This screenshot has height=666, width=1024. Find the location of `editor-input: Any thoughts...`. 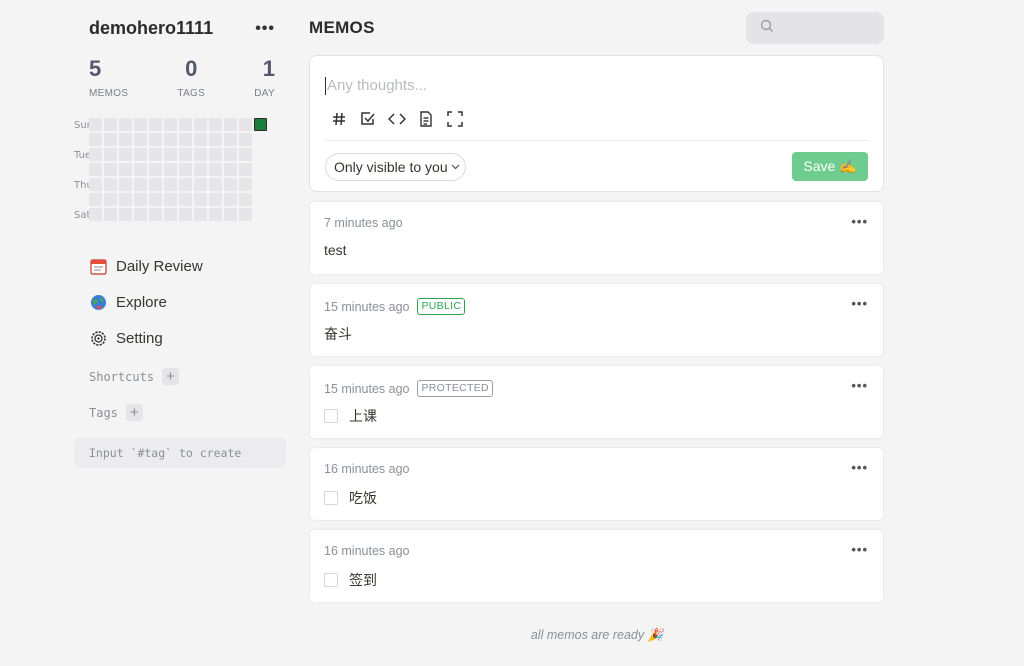

editor-input: Any thoughts... is located at coordinates (376, 86).